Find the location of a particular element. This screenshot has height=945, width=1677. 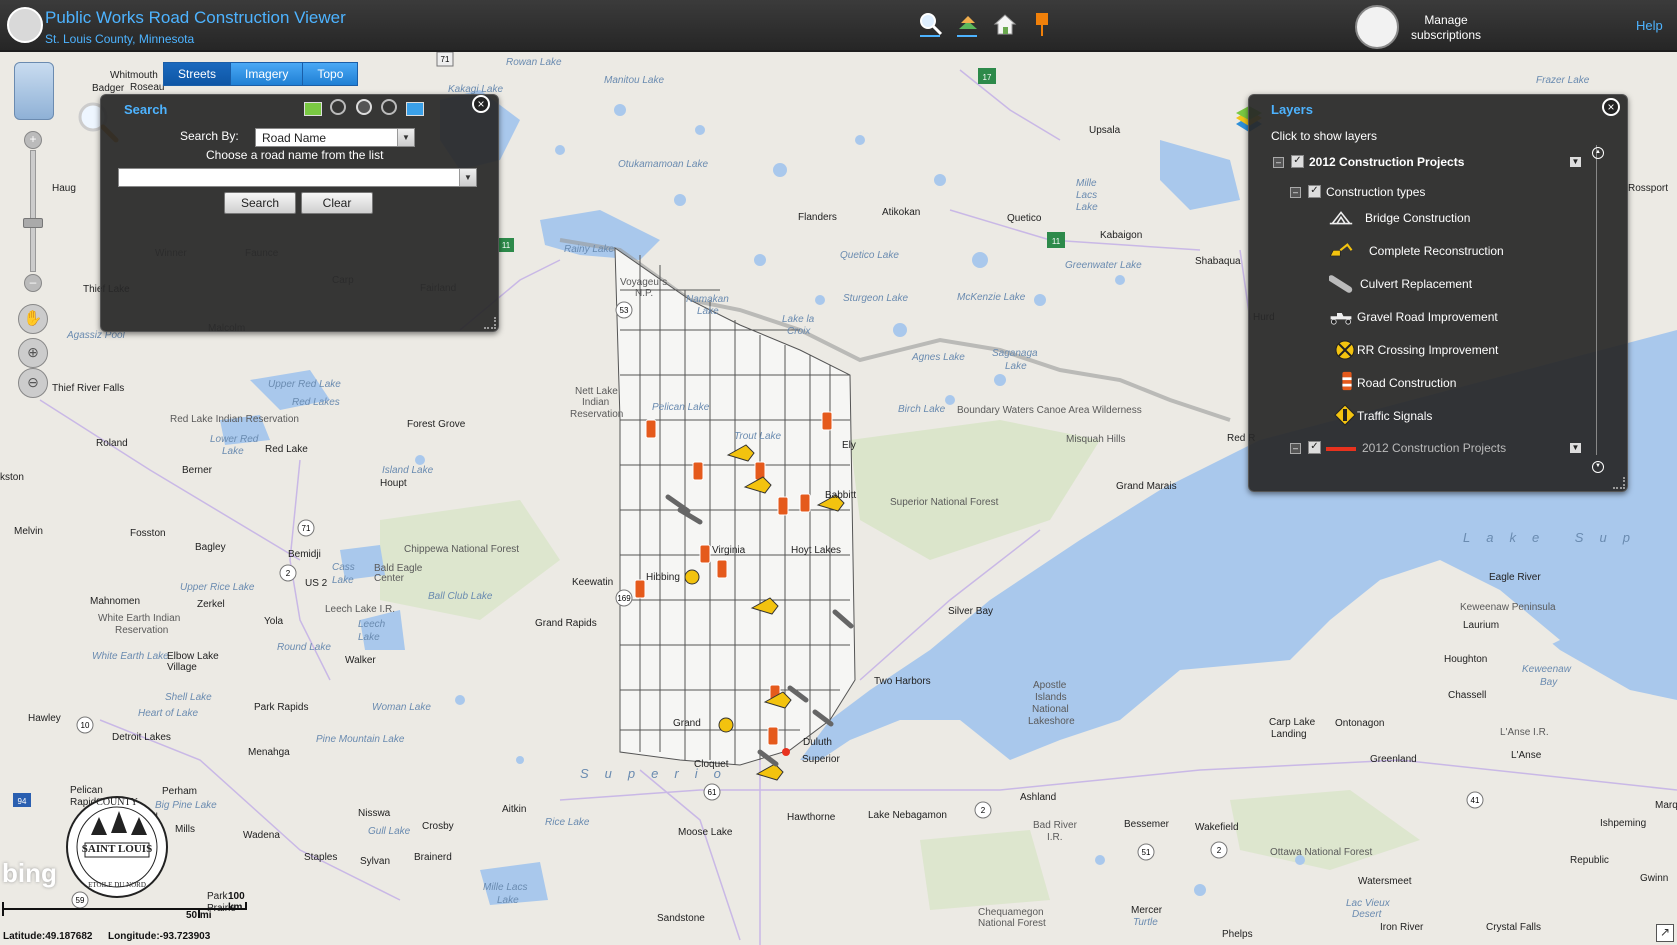

zoom-in-icon: + is located at coordinates (33, 140).